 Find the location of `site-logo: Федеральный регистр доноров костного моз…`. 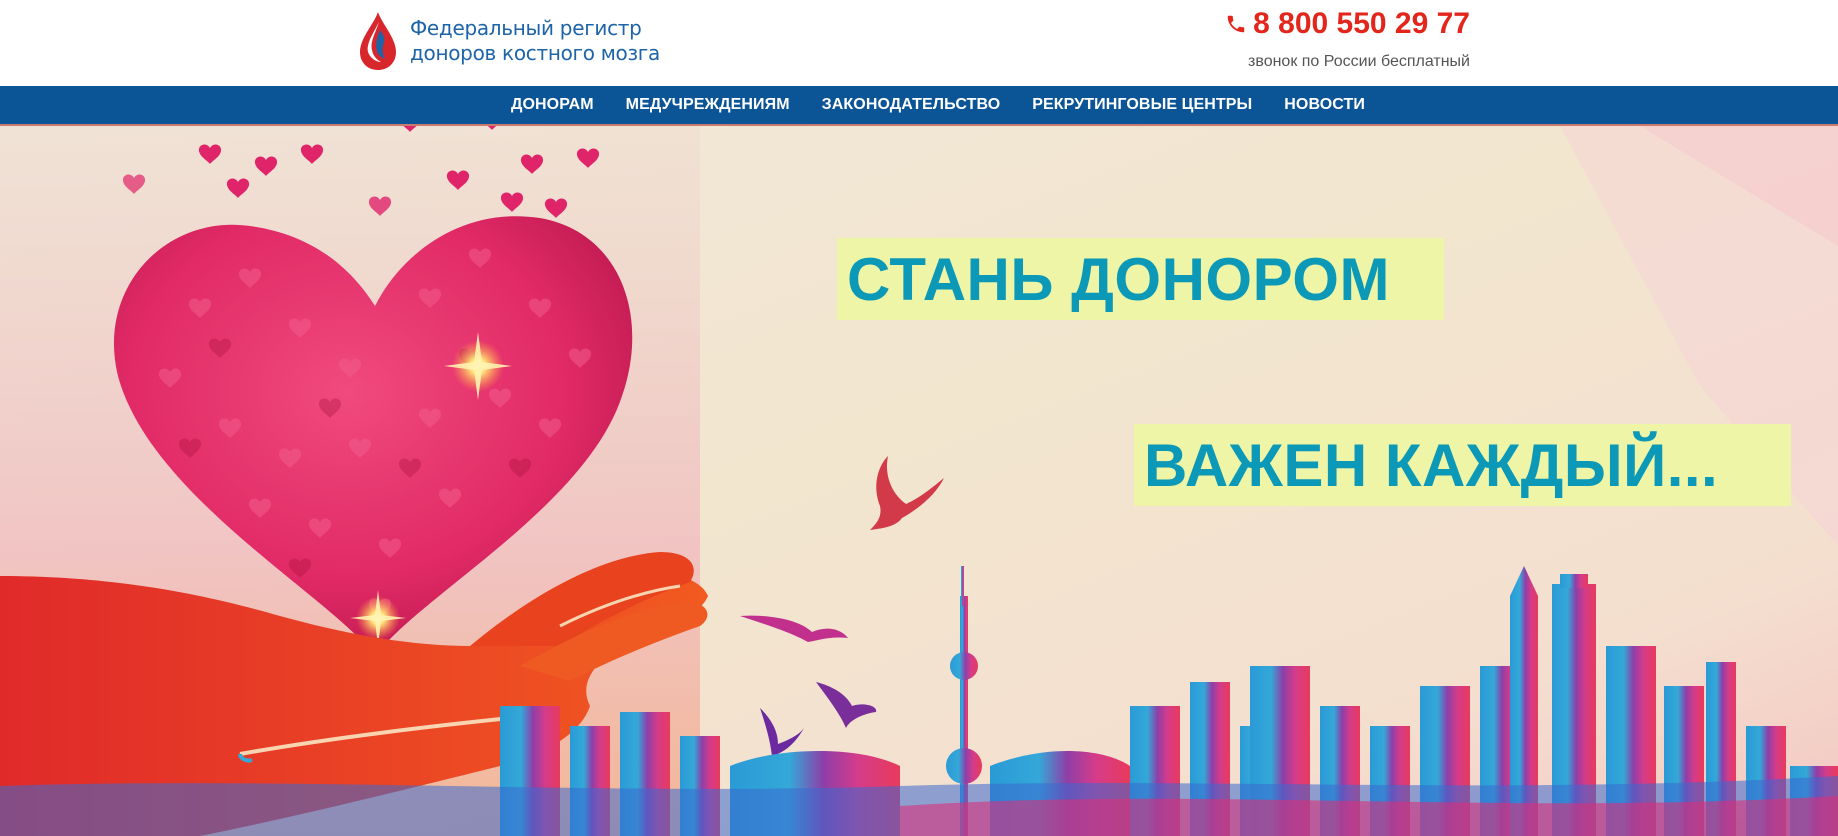

site-logo: Федеральный регистр доноров костного моз… is located at coordinates (509, 41).